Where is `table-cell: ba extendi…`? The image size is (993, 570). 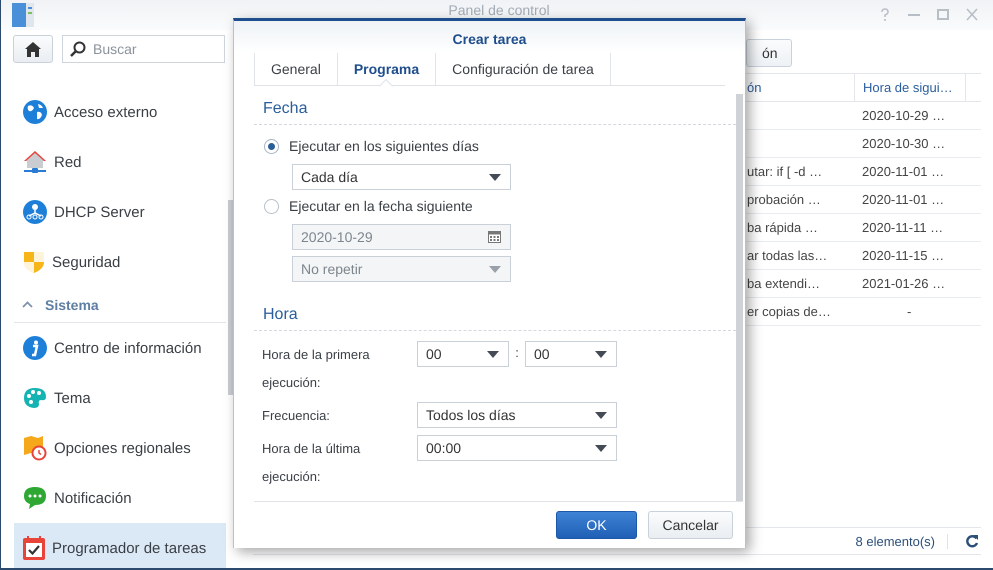 table-cell: ba extendi… is located at coordinates (783, 283).